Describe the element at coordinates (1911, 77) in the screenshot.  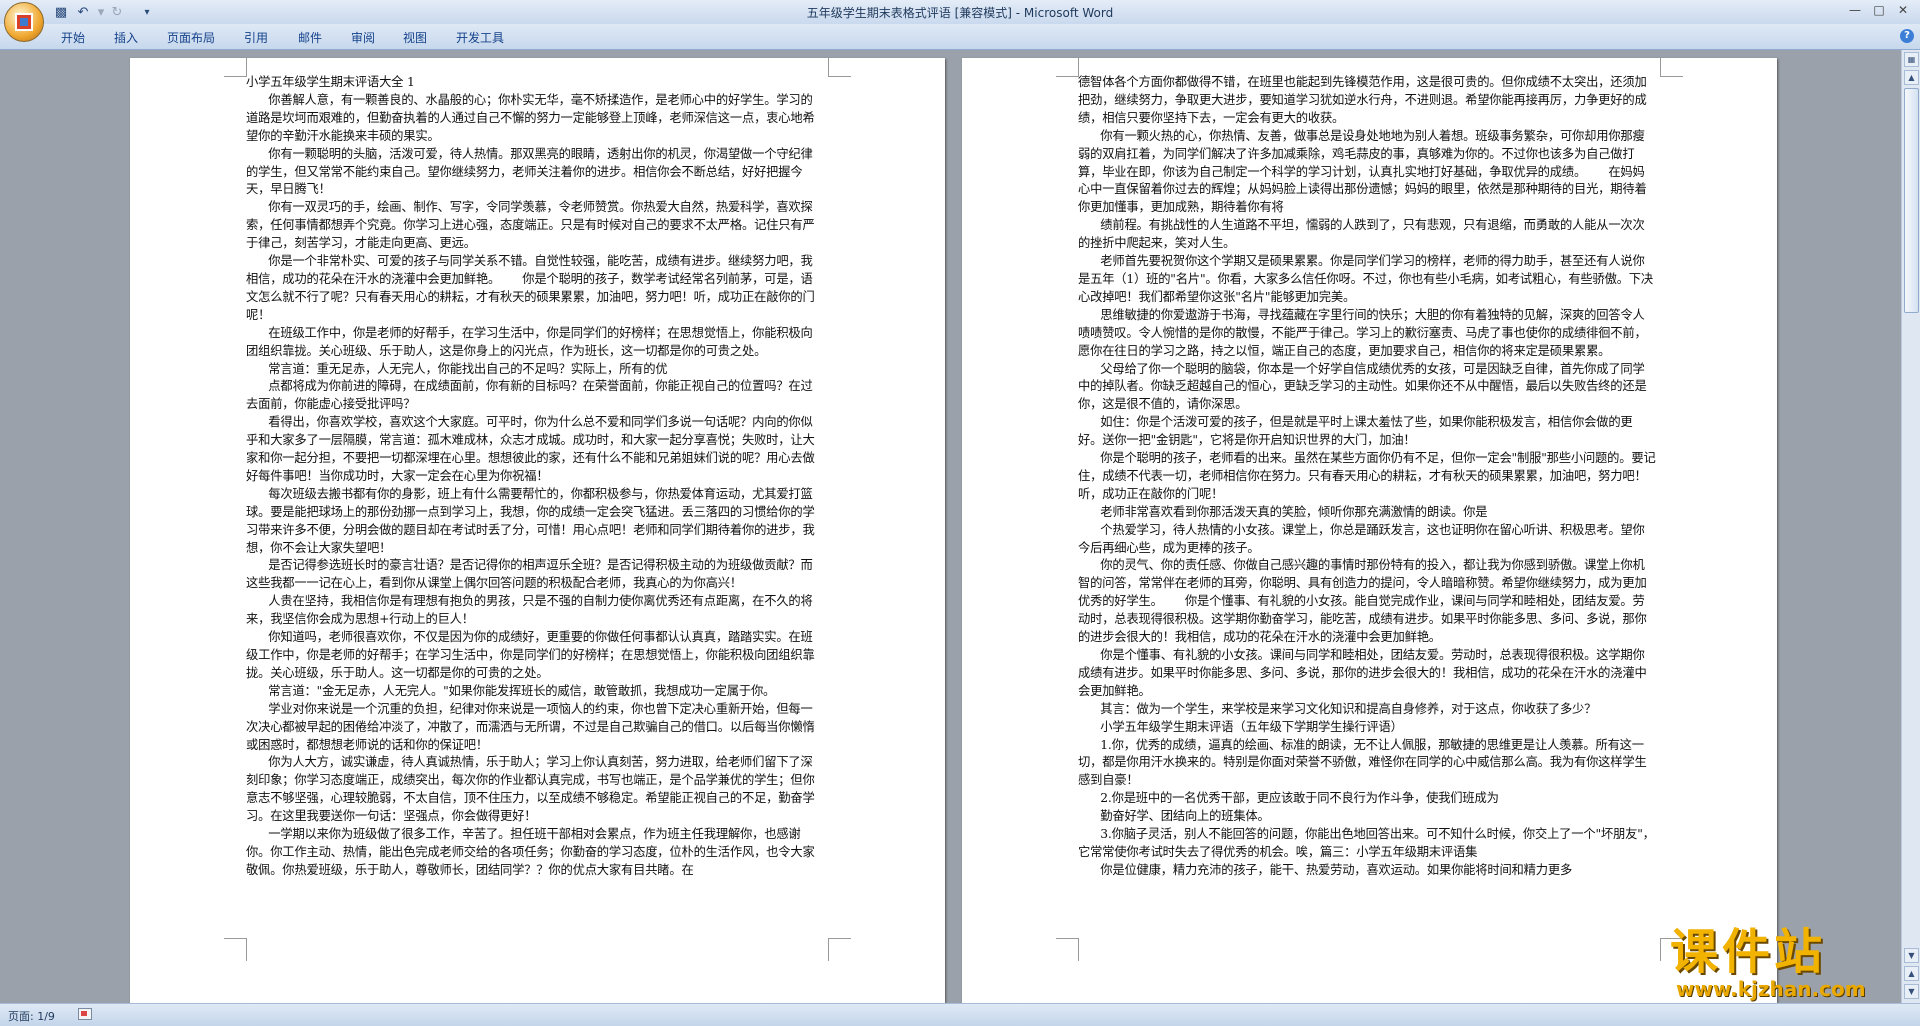
I see `scroll-up-icon: ▲` at that location.